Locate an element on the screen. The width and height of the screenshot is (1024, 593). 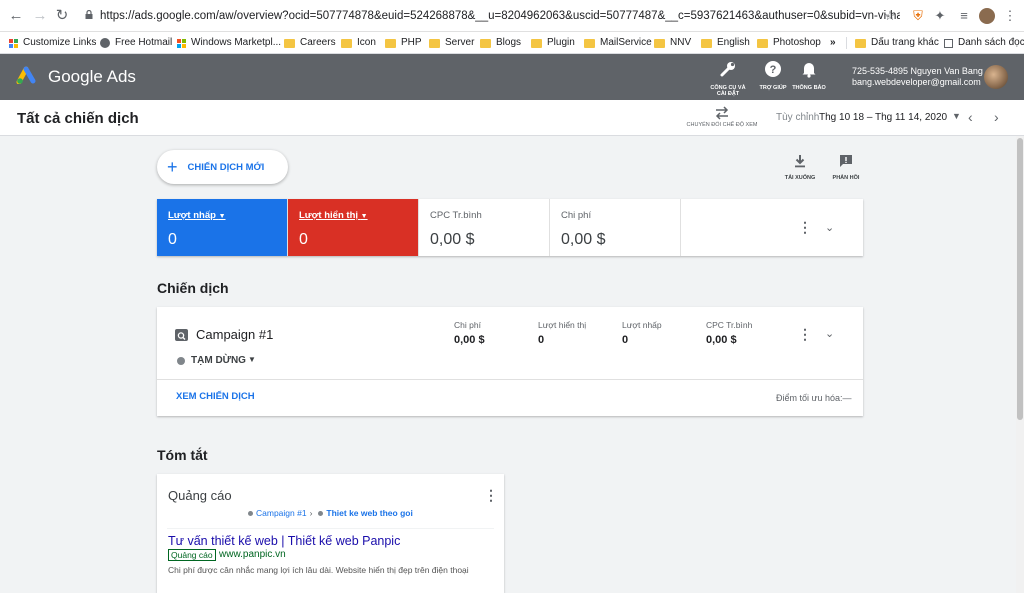
help-icon: ? is located at coordinates (773, 69).